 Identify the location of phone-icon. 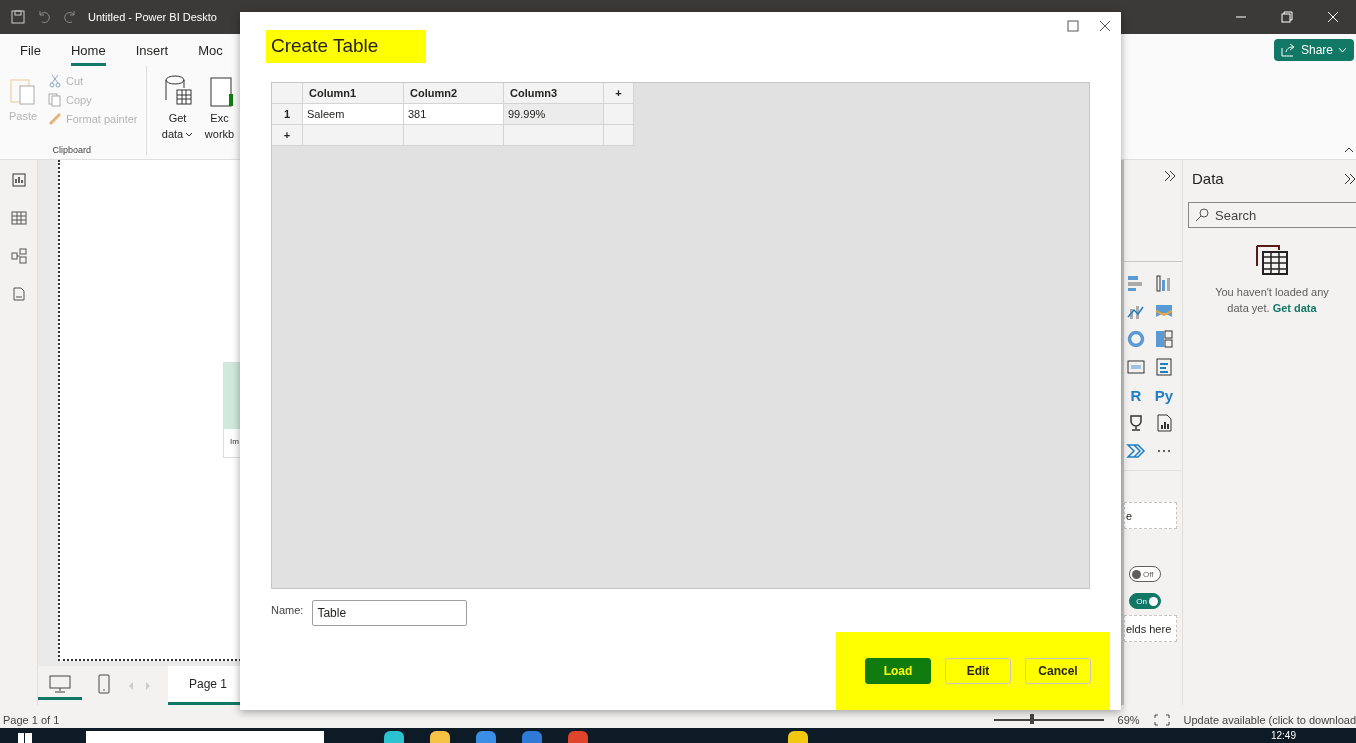
(104, 683).